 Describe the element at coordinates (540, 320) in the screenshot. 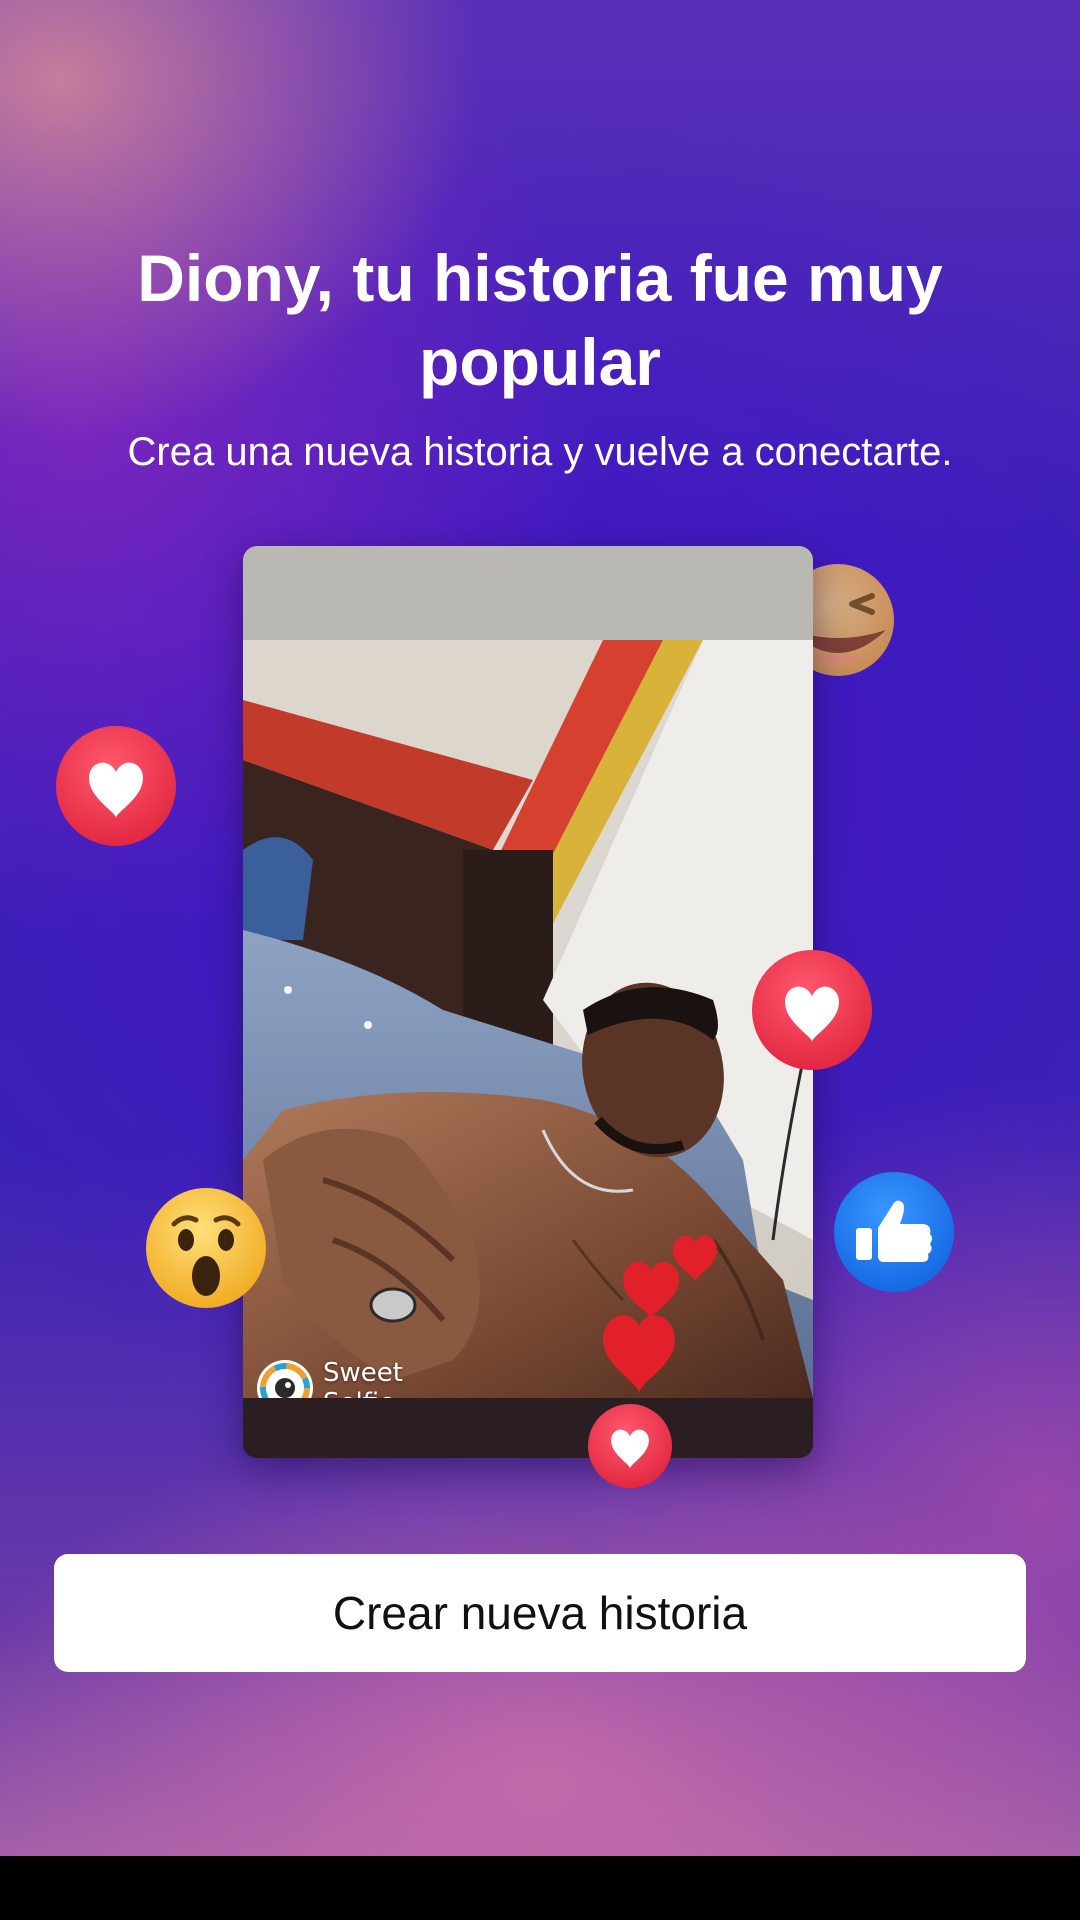

I see `page-title: Diony, tu historia fue muy popular` at that location.